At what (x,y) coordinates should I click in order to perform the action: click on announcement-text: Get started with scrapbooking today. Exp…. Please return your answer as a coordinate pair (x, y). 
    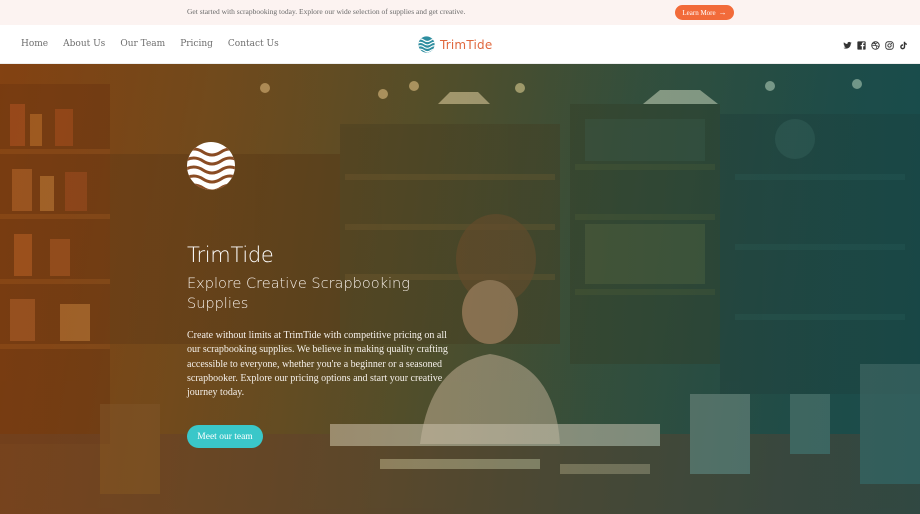
    Looking at the image, I should click on (326, 11).